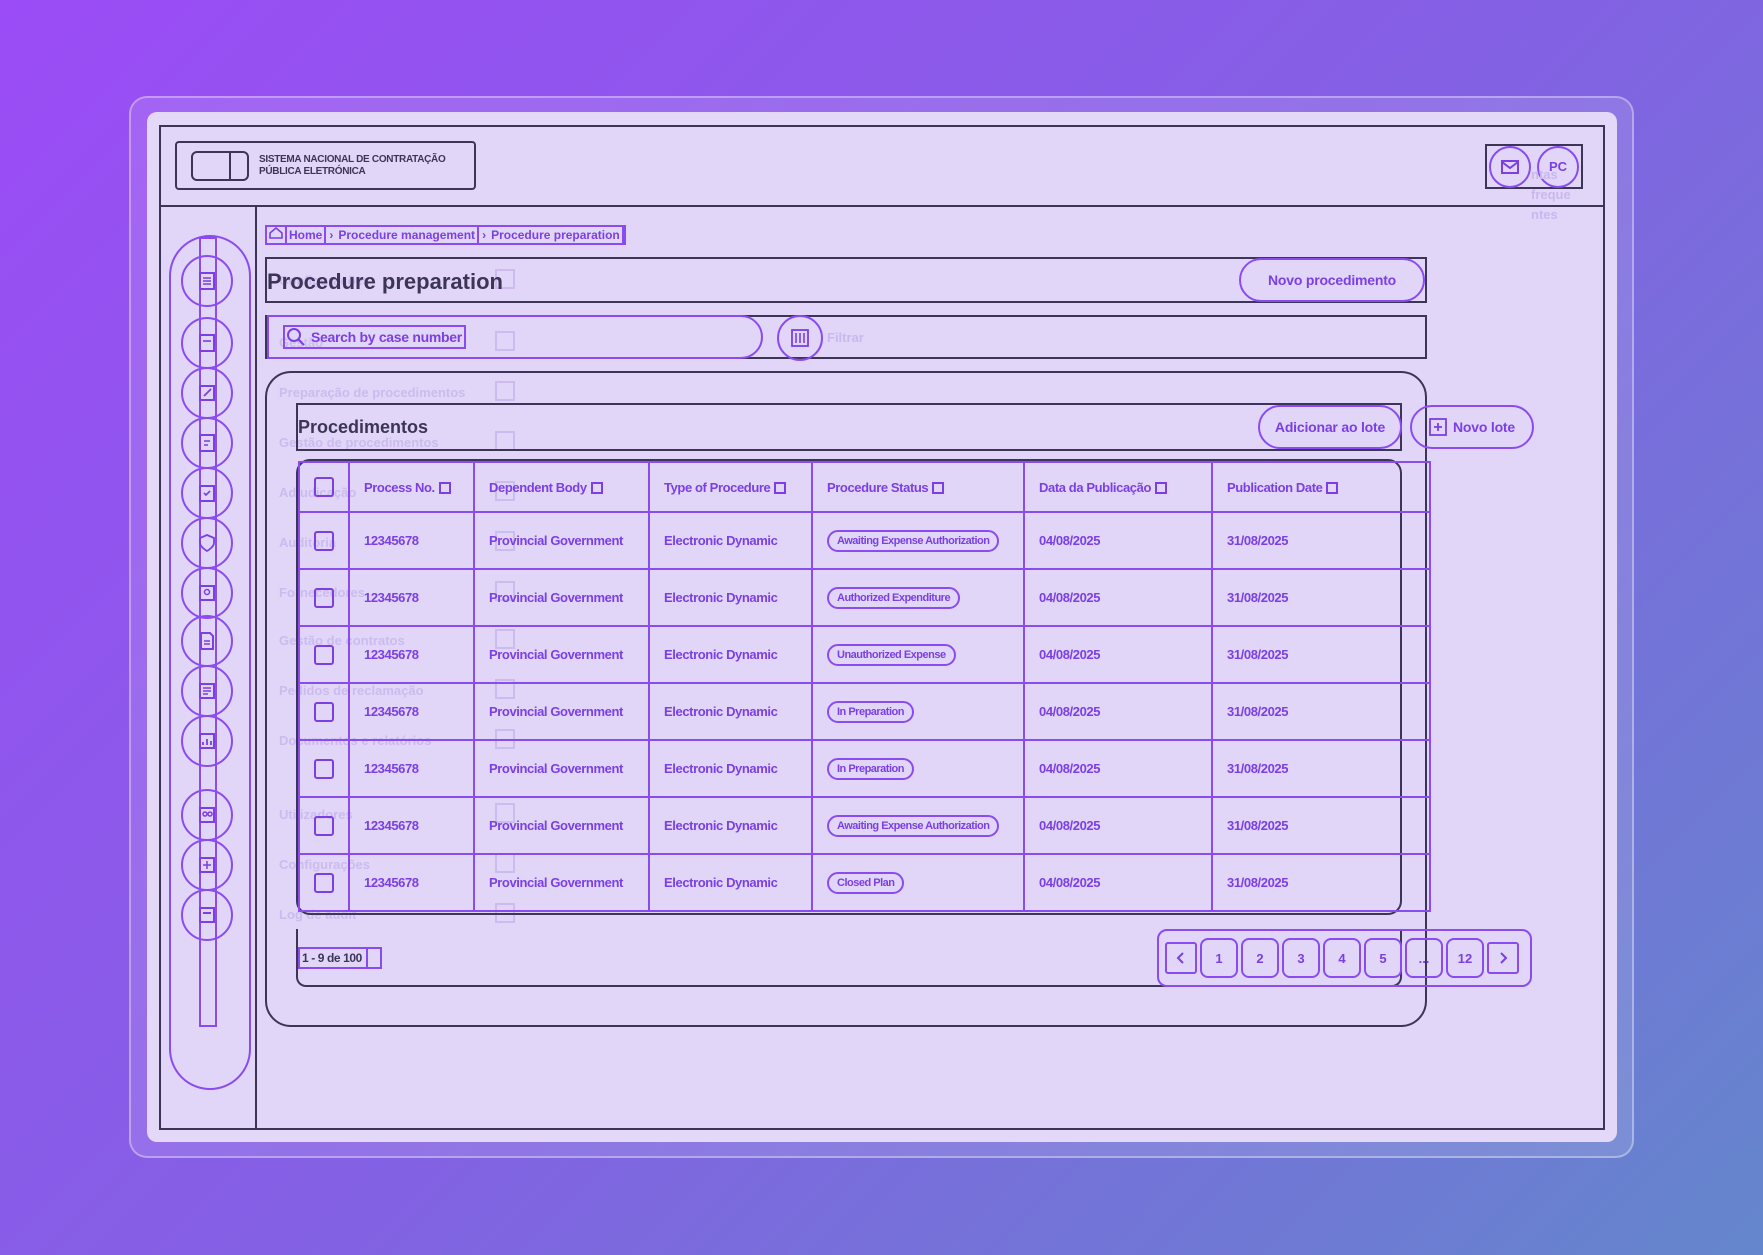 This screenshot has height=1255, width=1763. What do you see at coordinates (918, 487) in the screenshot?
I see `col-procedure-status: Procedure Status` at bounding box center [918, 487].